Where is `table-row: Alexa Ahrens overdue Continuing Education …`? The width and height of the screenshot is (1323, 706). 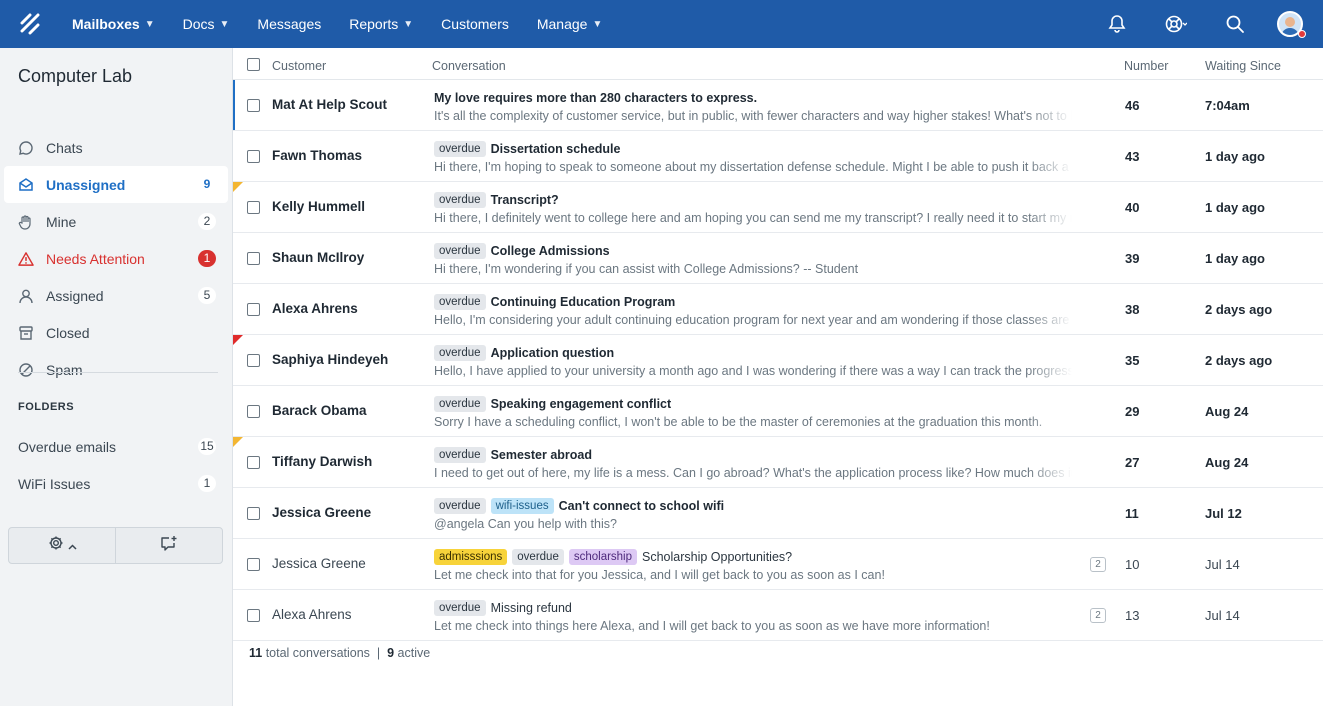
table-row: Alexa Ahrens overdue Continuing Education … is located at coordinates (778, 309).